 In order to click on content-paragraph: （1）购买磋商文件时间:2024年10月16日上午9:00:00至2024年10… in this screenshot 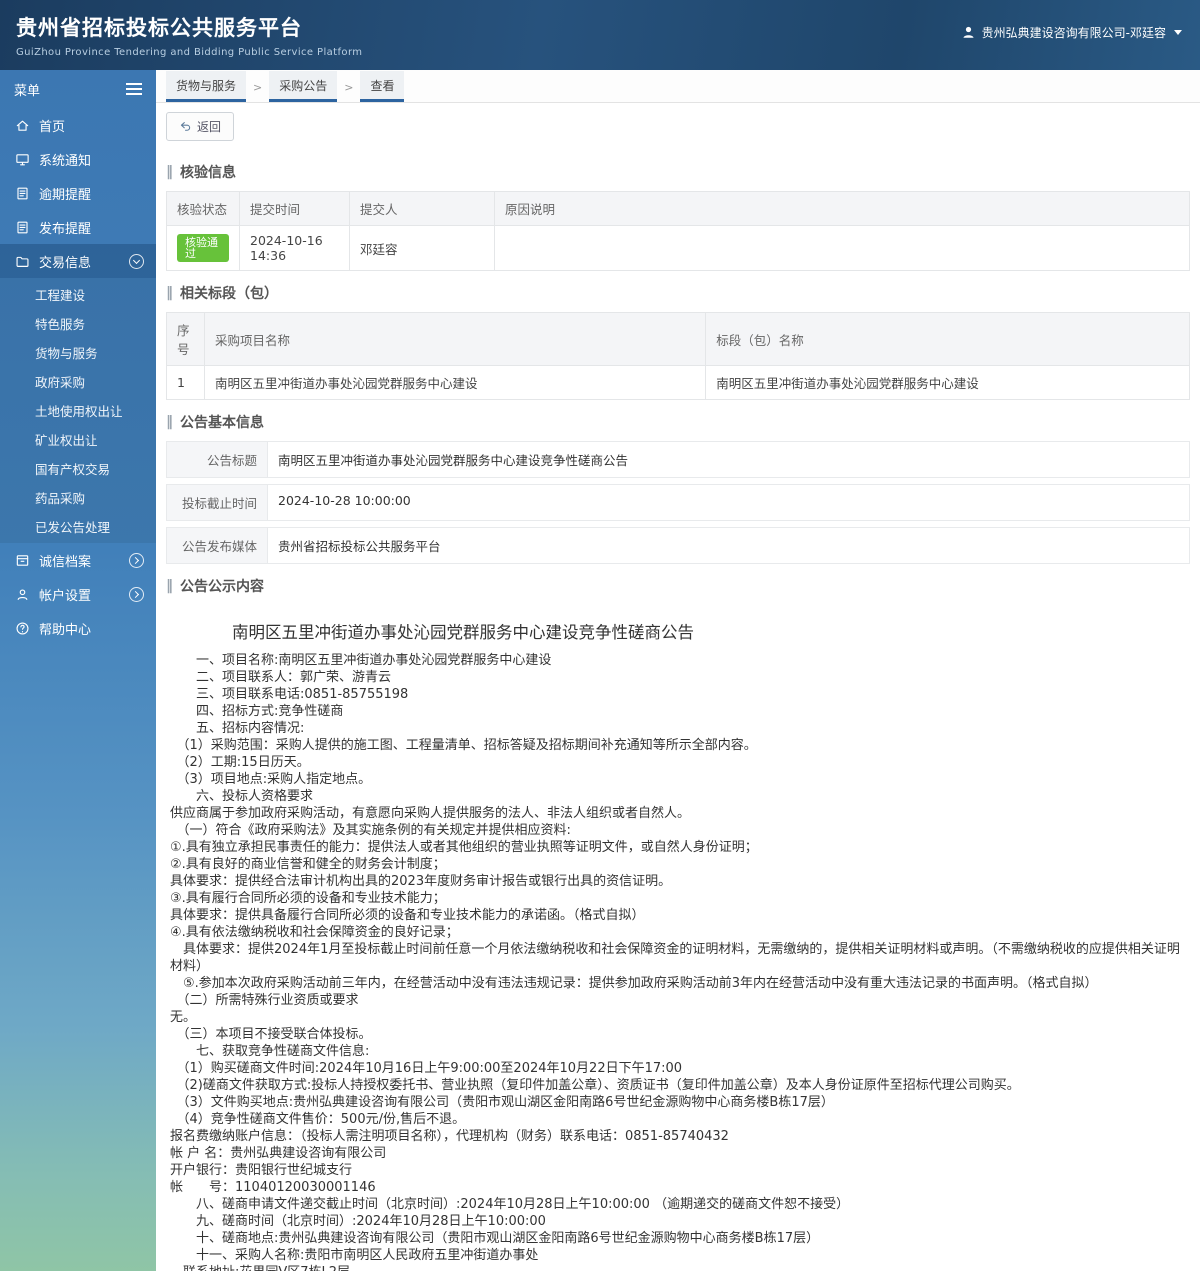, I will do `click(426, 1068)`.